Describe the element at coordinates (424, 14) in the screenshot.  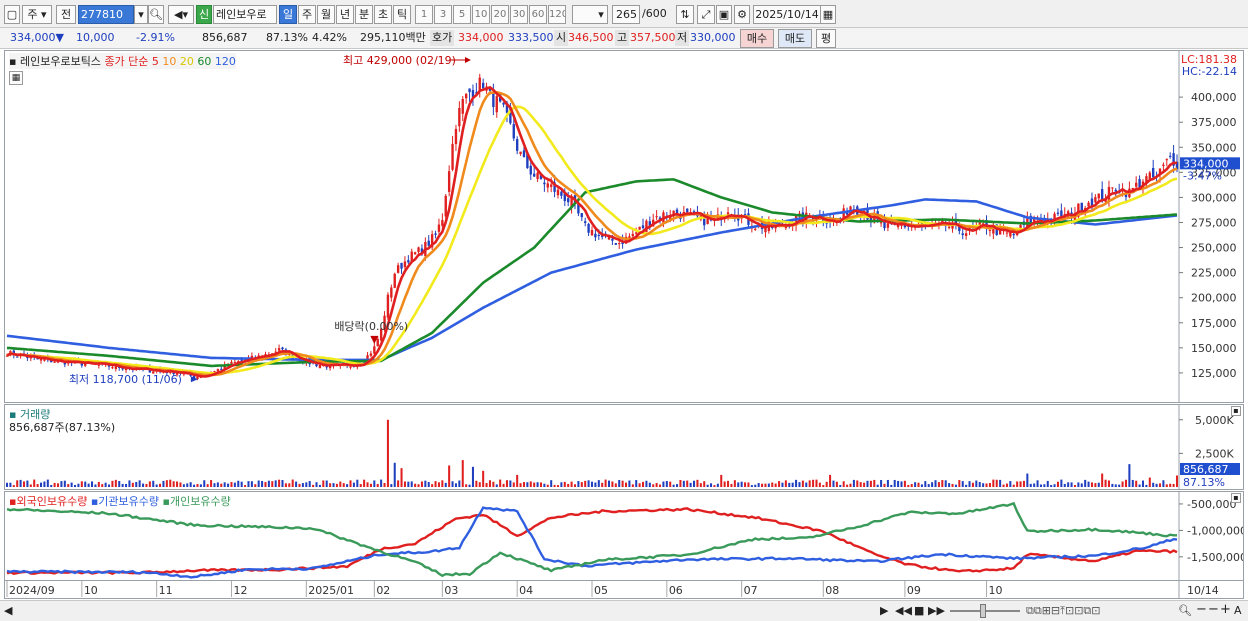
I see `minute-button-0: 1` at that location.